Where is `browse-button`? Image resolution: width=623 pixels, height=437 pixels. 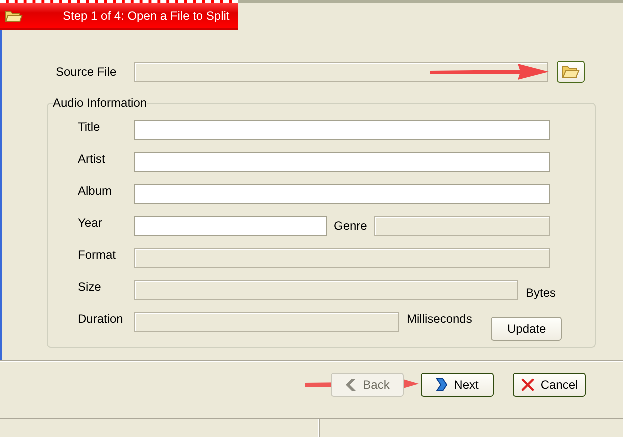 browse-button is located at coordinates (571, 72).